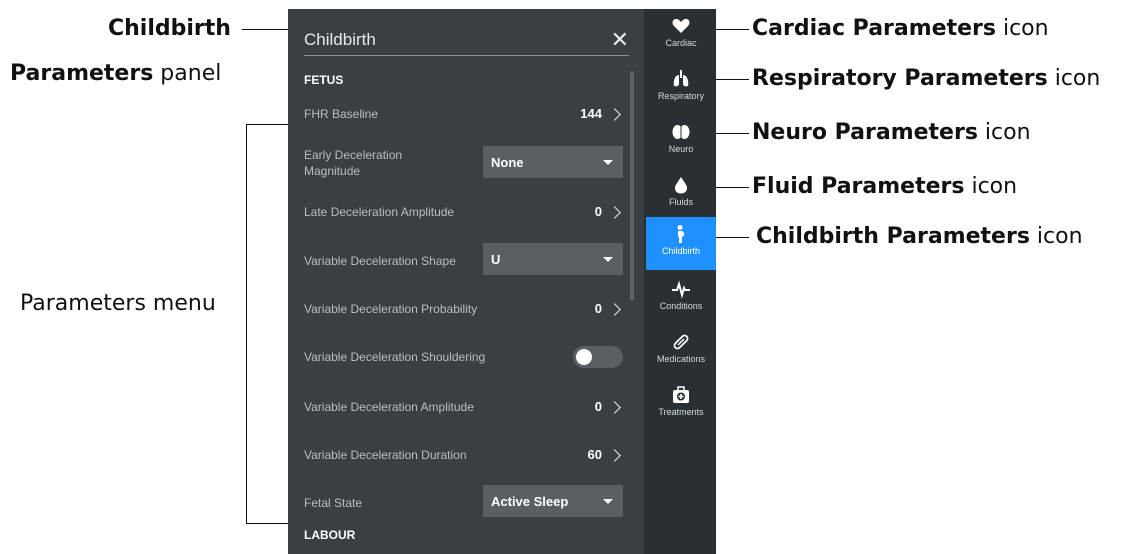 The image size is (1138, 554). What do you see at coordinates (681, 43) in the screenshot?
I see `sidebar-item-label: Cardiac` at bounding box center [681, 43].